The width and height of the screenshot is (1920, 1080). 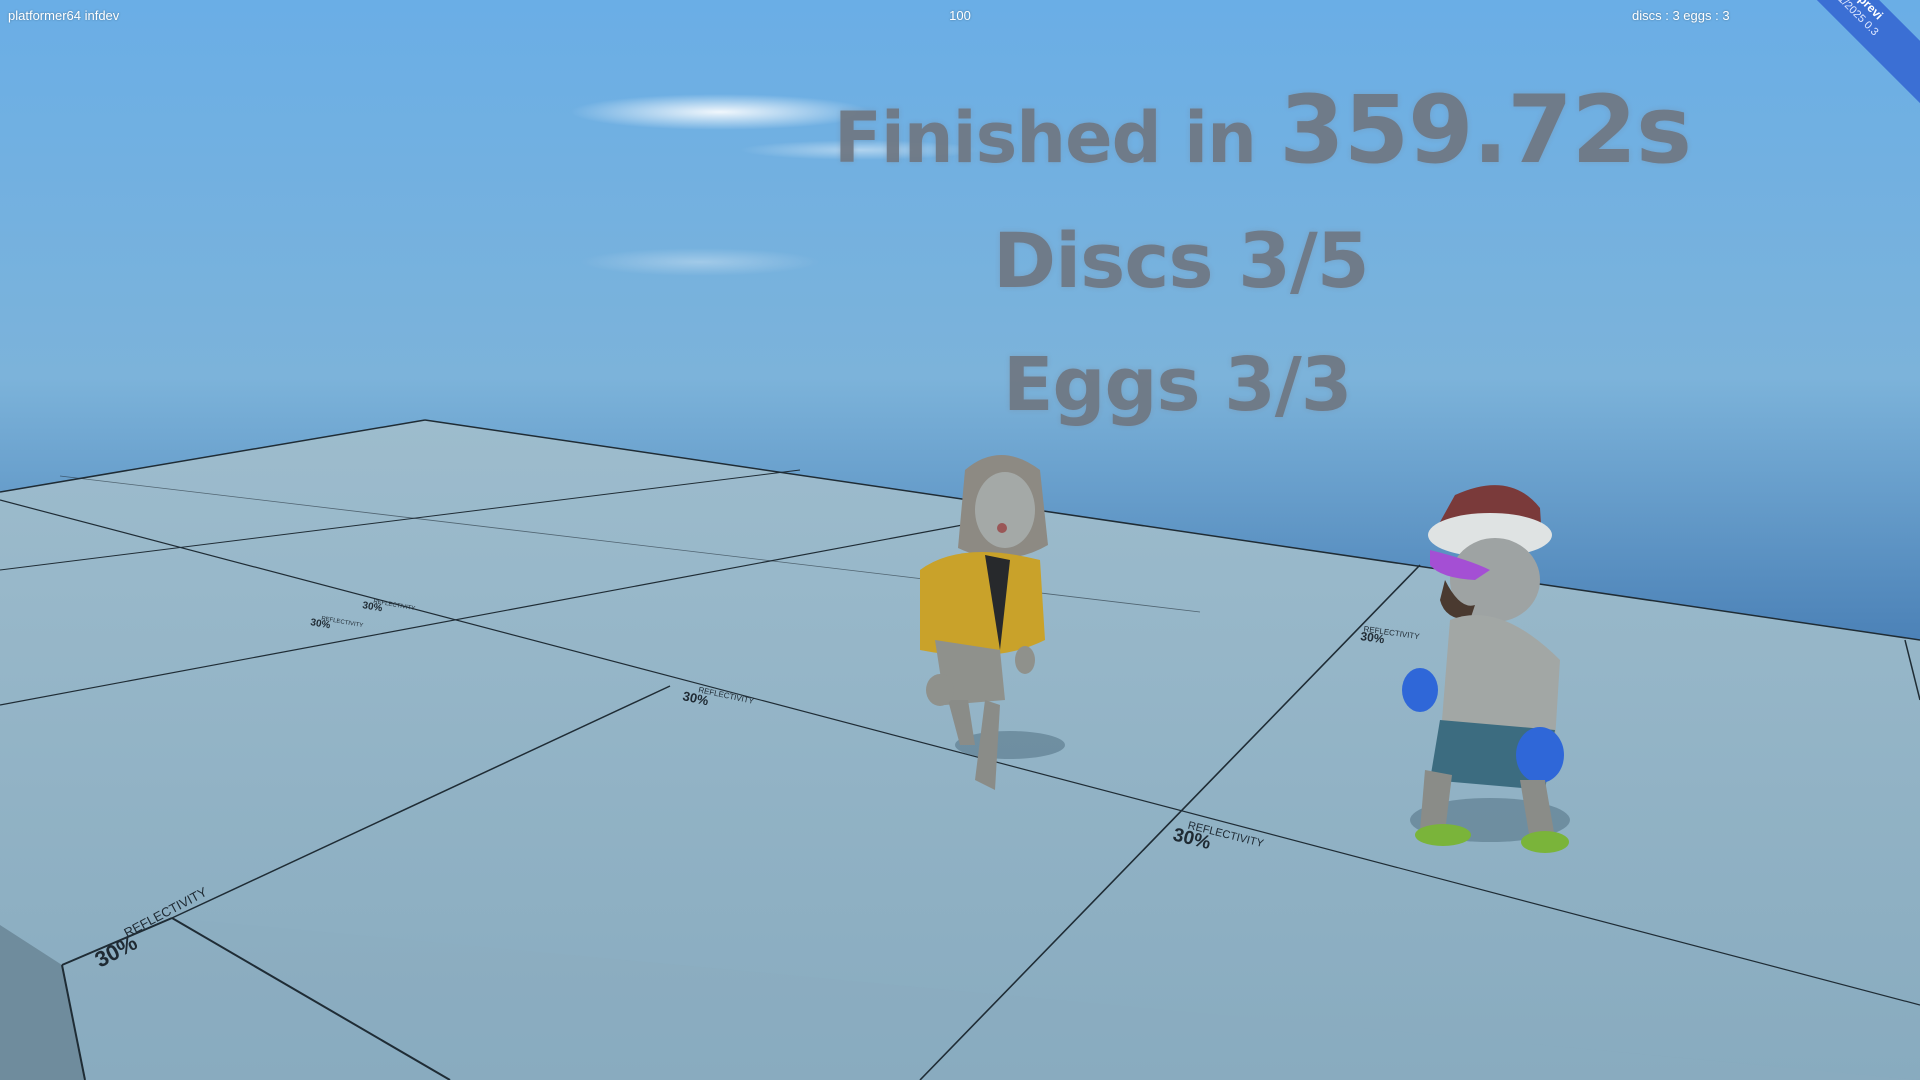 I want to click on discs-result: Discs 3/5, so click(x=1181, y=260).